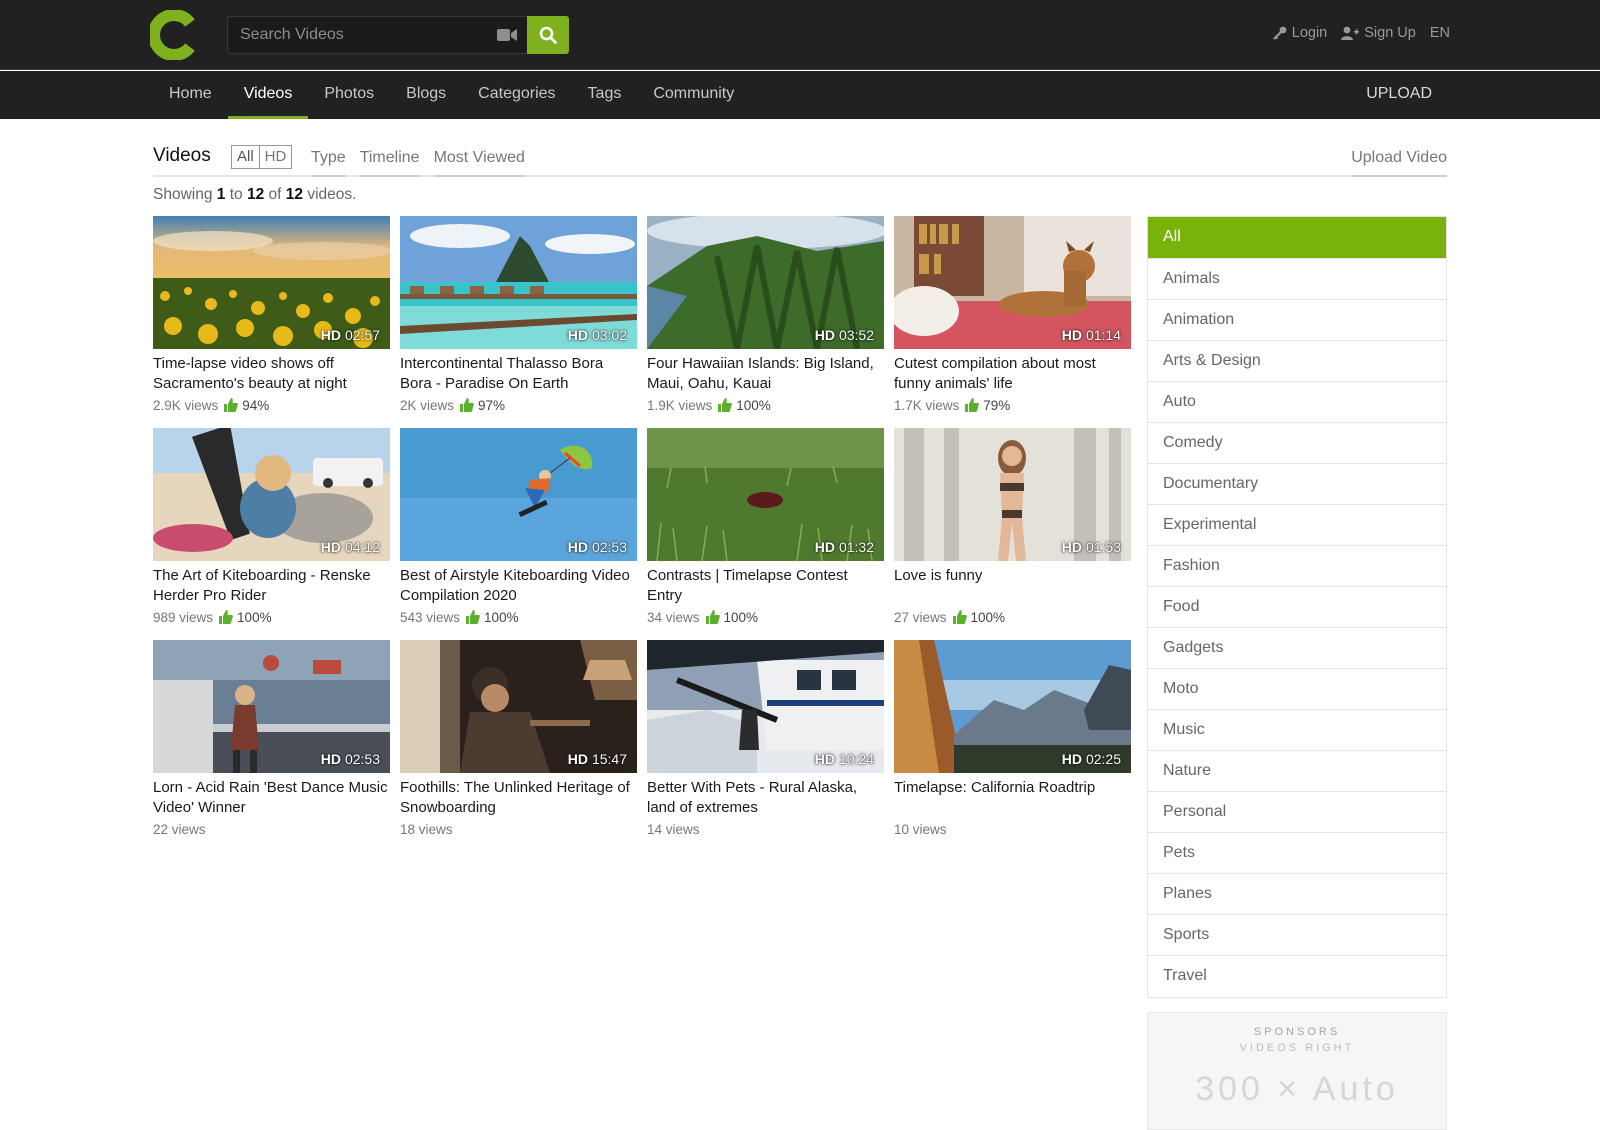 This screenshot has height=1130, width=1600. I want to click on category-fashion: Fashion, so click(1297, 566).